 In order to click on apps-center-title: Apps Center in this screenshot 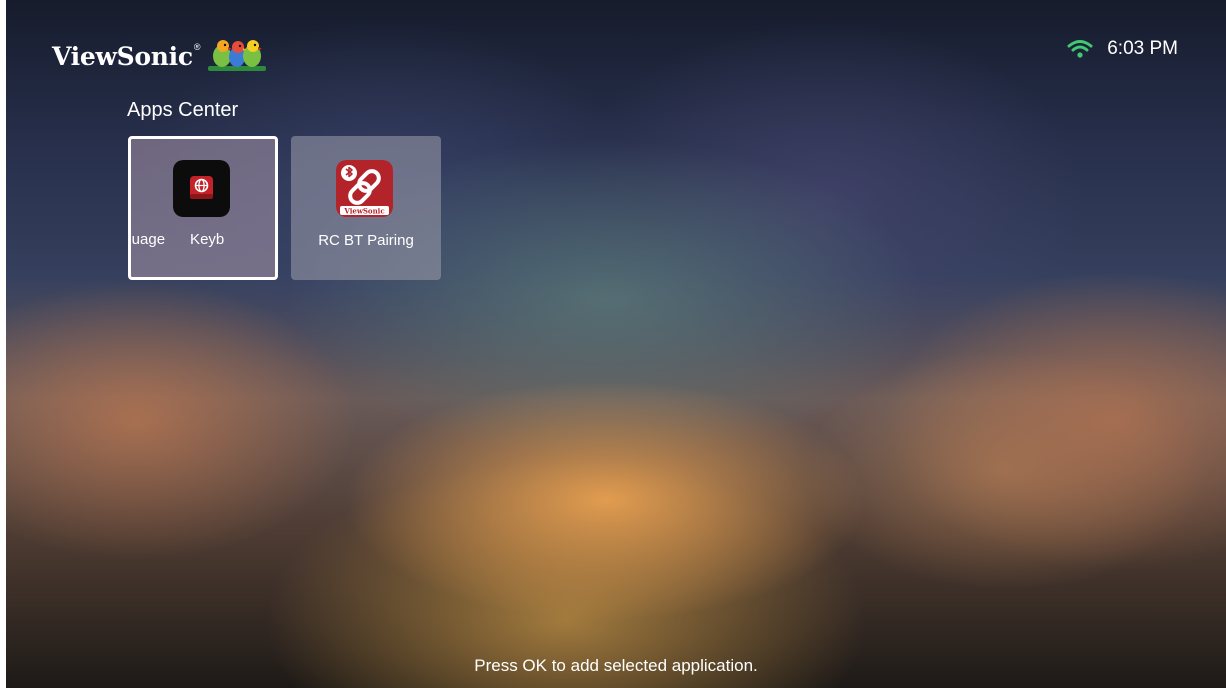, I will do `click(183, 110)`.